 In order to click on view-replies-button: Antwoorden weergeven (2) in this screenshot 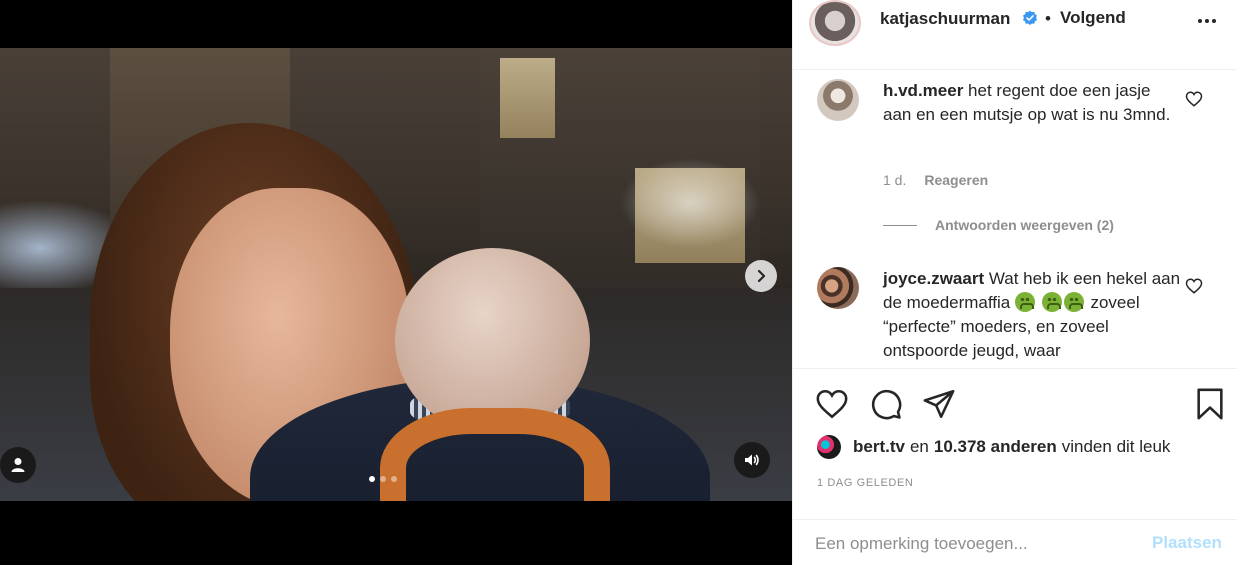, I will do `click(998, 225)`.